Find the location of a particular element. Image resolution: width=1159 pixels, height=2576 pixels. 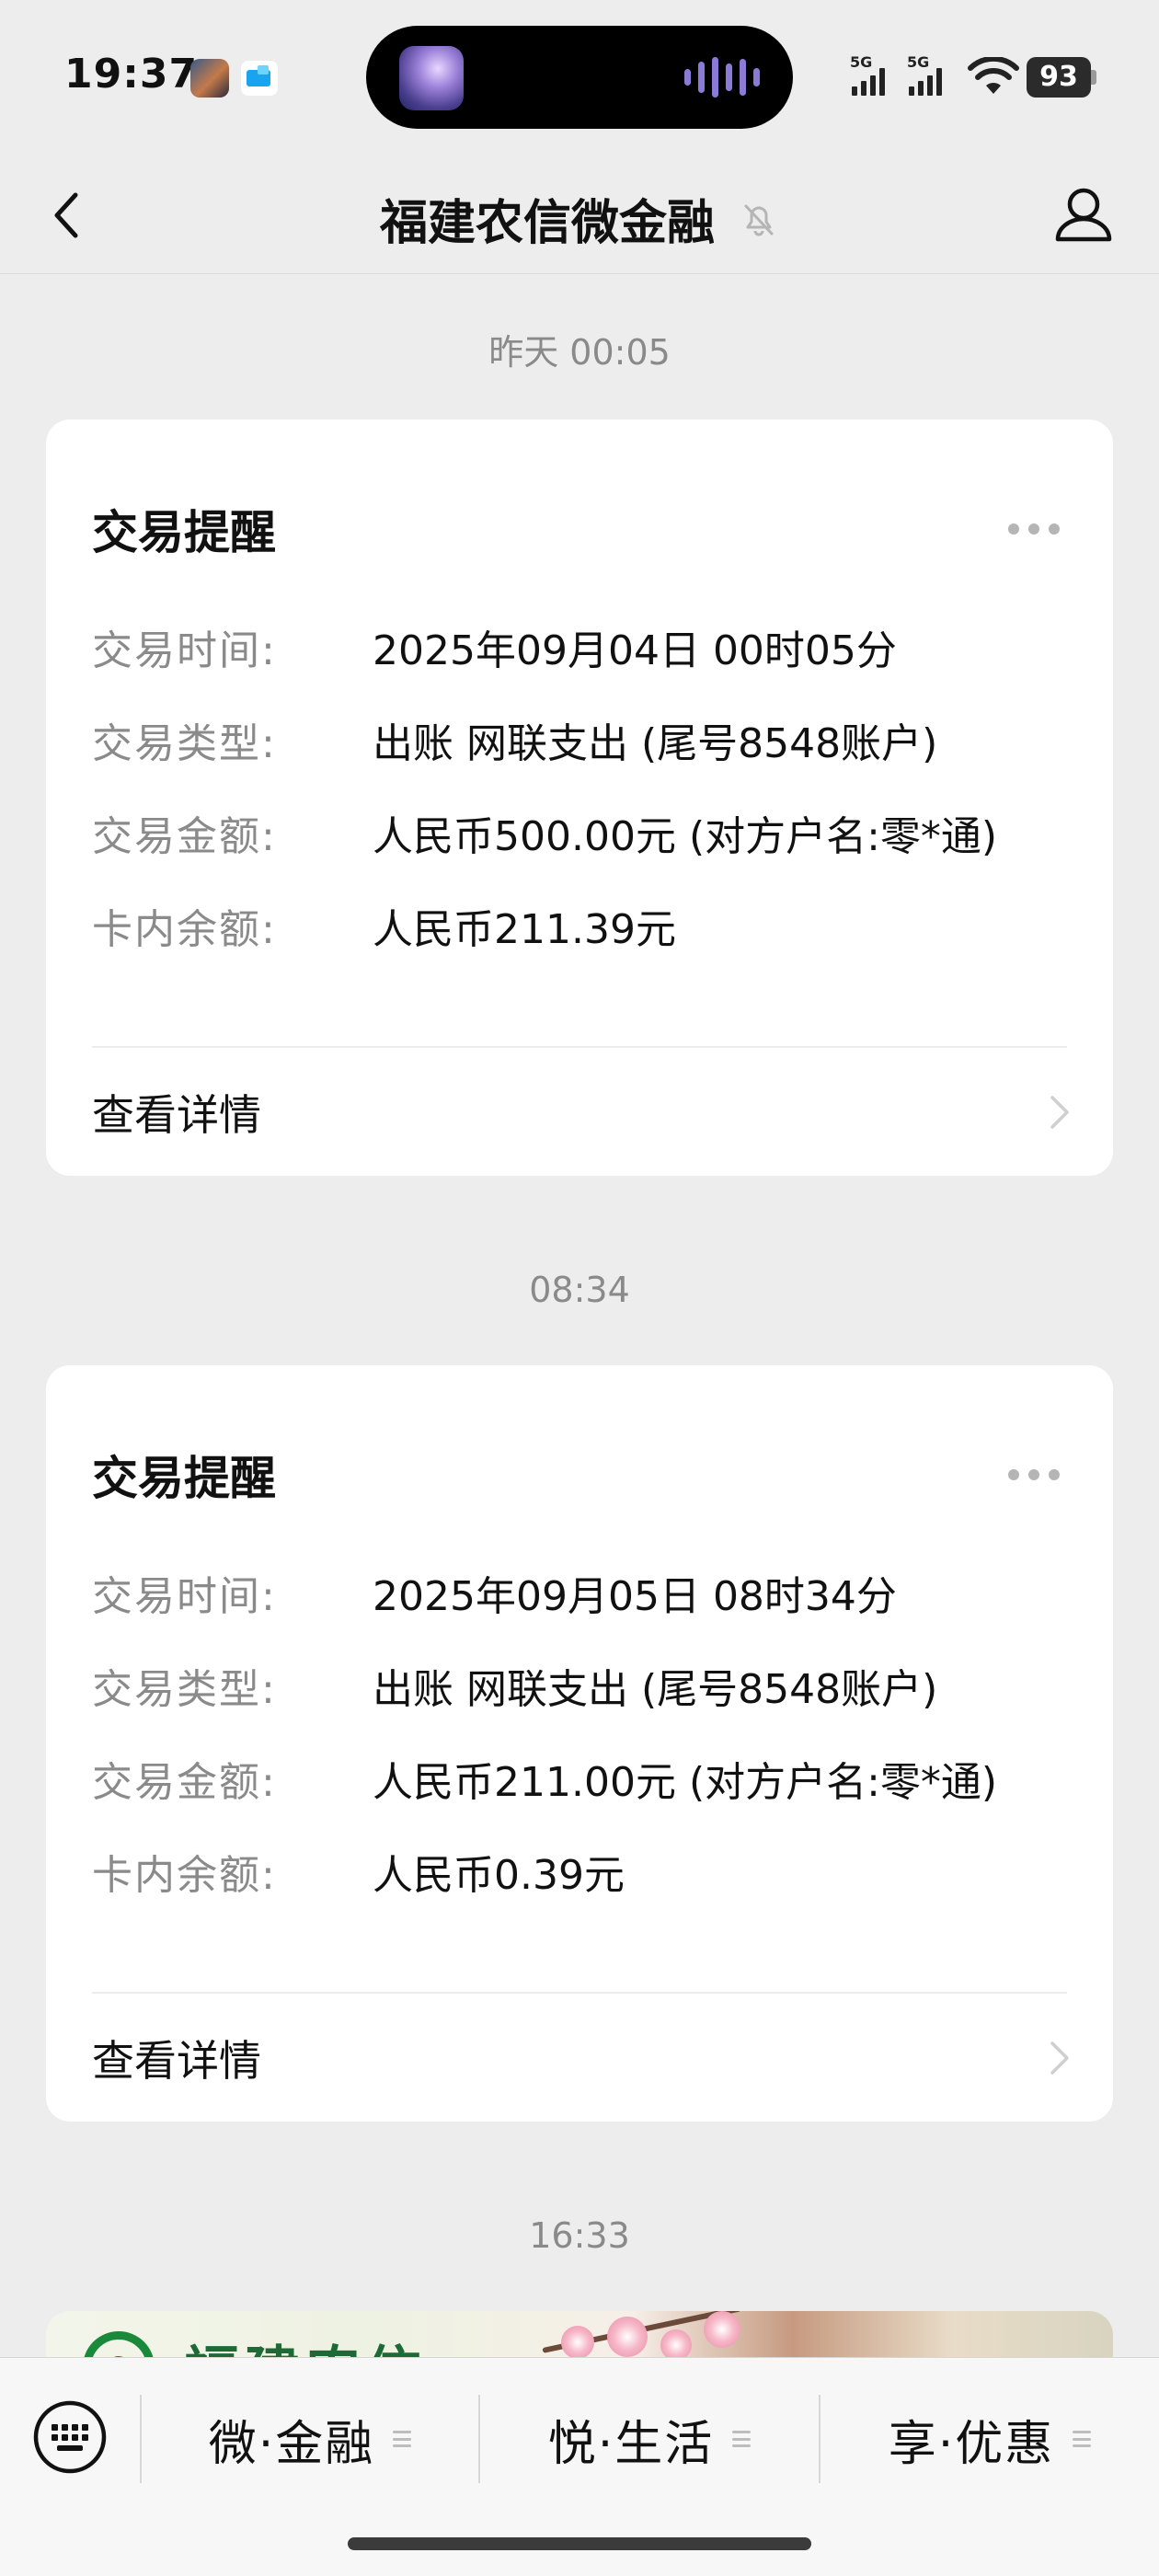

detail-value: 人民币211.00元 (对方户名:零*通) is located at coordinates (685, 1782).